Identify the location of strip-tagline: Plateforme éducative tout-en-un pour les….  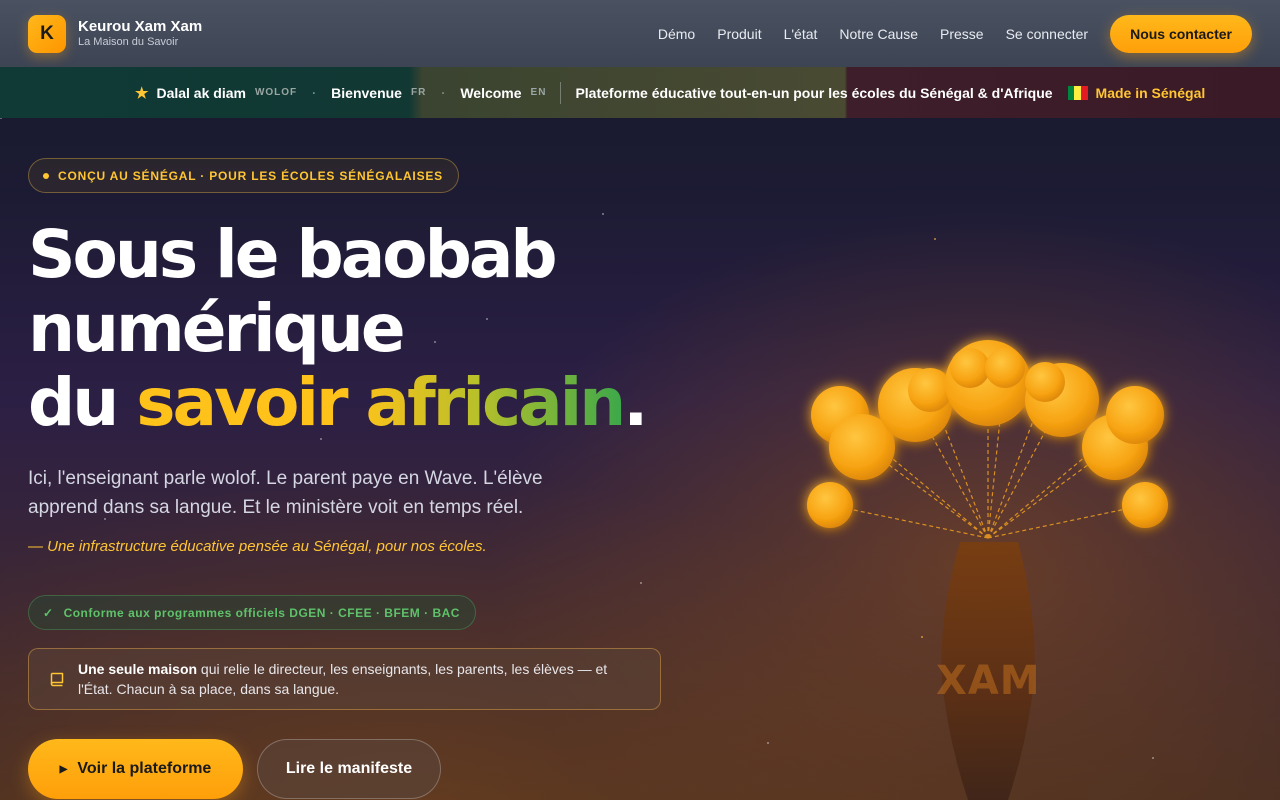
(814, 92).